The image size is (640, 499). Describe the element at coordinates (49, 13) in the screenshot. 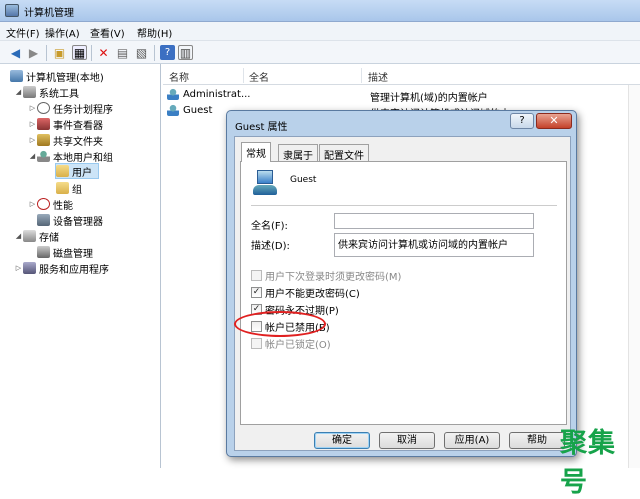

I see `window-title: 计算机管理` at that location.